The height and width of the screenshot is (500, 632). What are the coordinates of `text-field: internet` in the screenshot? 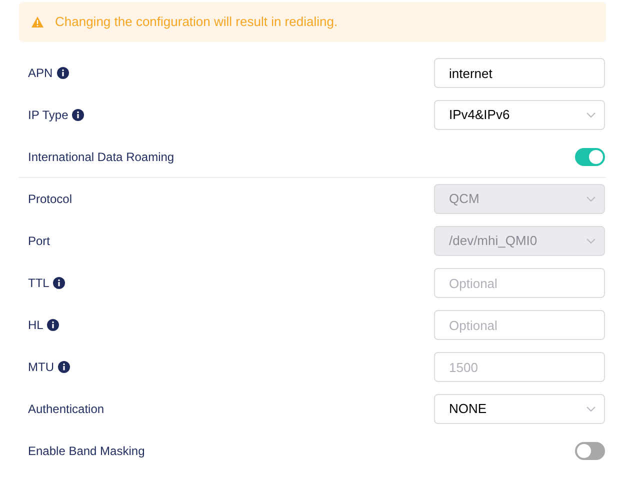 It's located at (519, 73).